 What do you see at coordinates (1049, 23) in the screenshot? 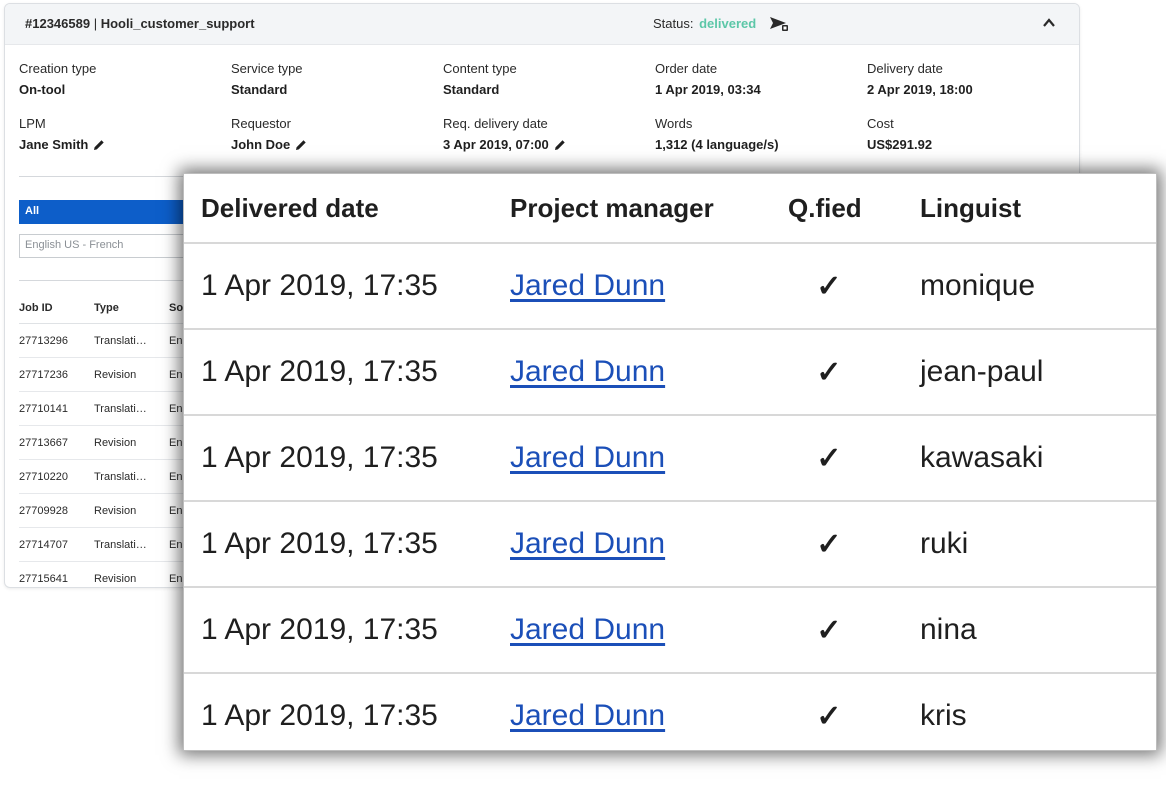
I see `chevron-up-icon` at bounding box center [1049, 23].